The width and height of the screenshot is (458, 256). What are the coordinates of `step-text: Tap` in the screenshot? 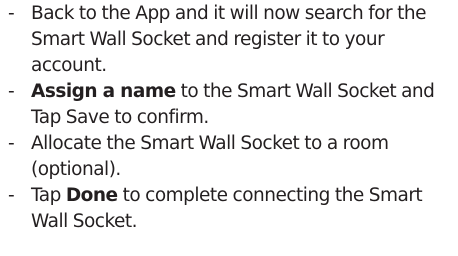 It's located at (48, 195).